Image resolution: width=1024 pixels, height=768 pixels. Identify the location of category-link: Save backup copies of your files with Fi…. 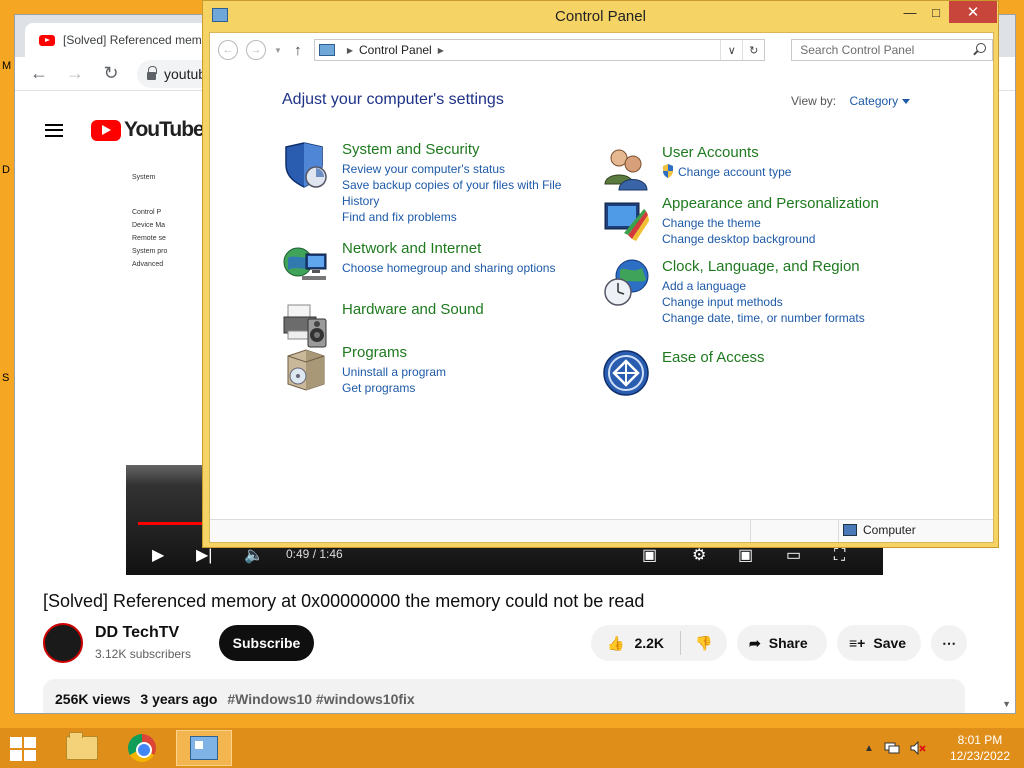
(451, 185).